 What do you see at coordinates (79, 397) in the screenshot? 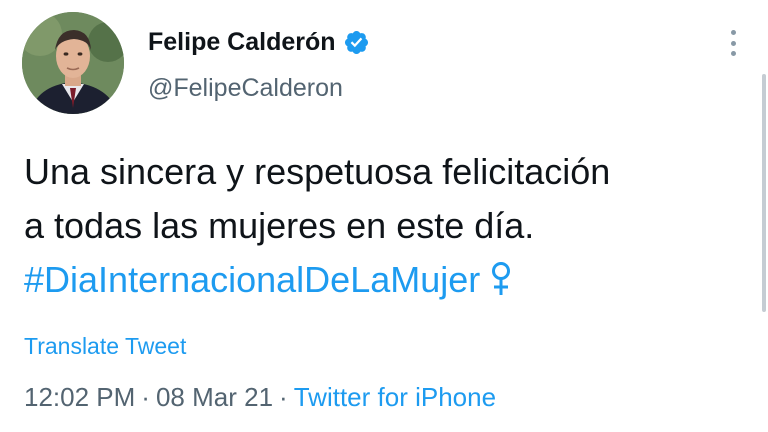
I see `tweet-time: 12:02 PM` at bounding box center [79, 397].